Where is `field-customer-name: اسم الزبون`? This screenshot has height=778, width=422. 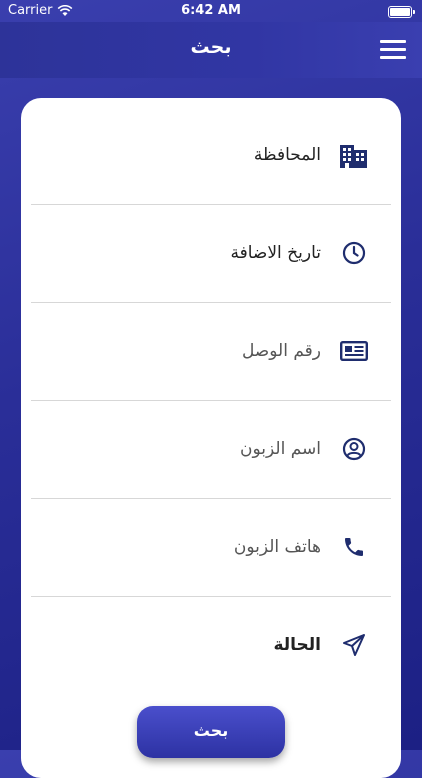
field-customer-name: اسم الزبون is located at coordinates (211, 449).